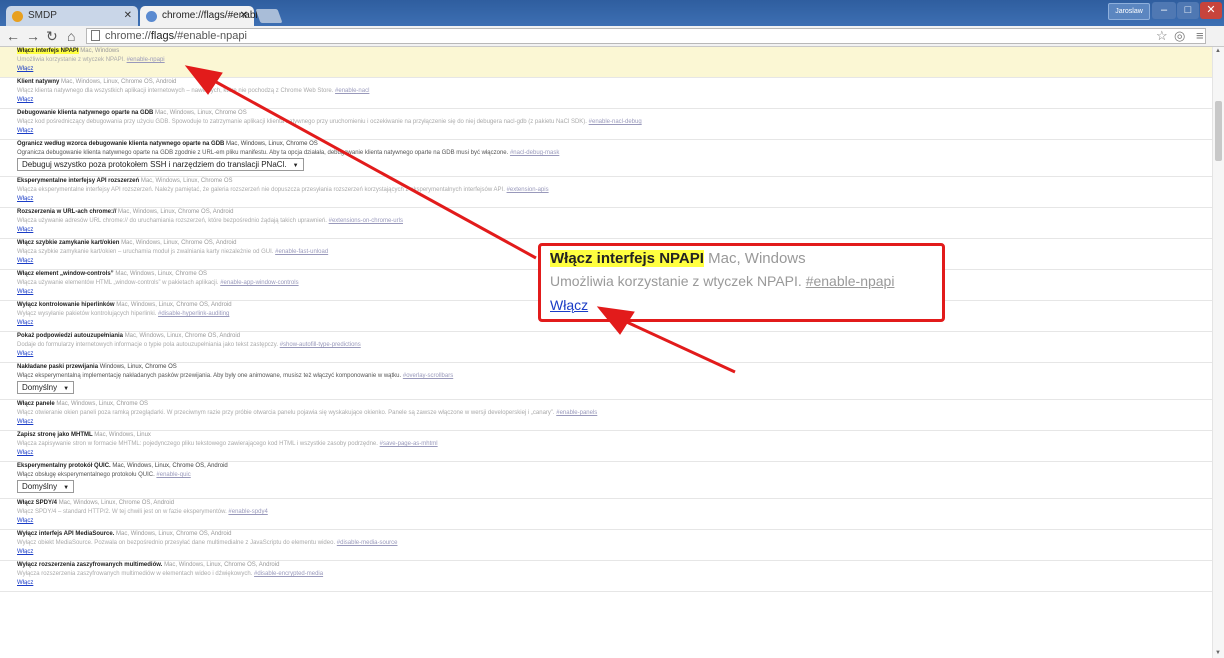  Describe the element at coordinates (71, 36) in the screenshot. I see `home-icon: ⌂` at that location.